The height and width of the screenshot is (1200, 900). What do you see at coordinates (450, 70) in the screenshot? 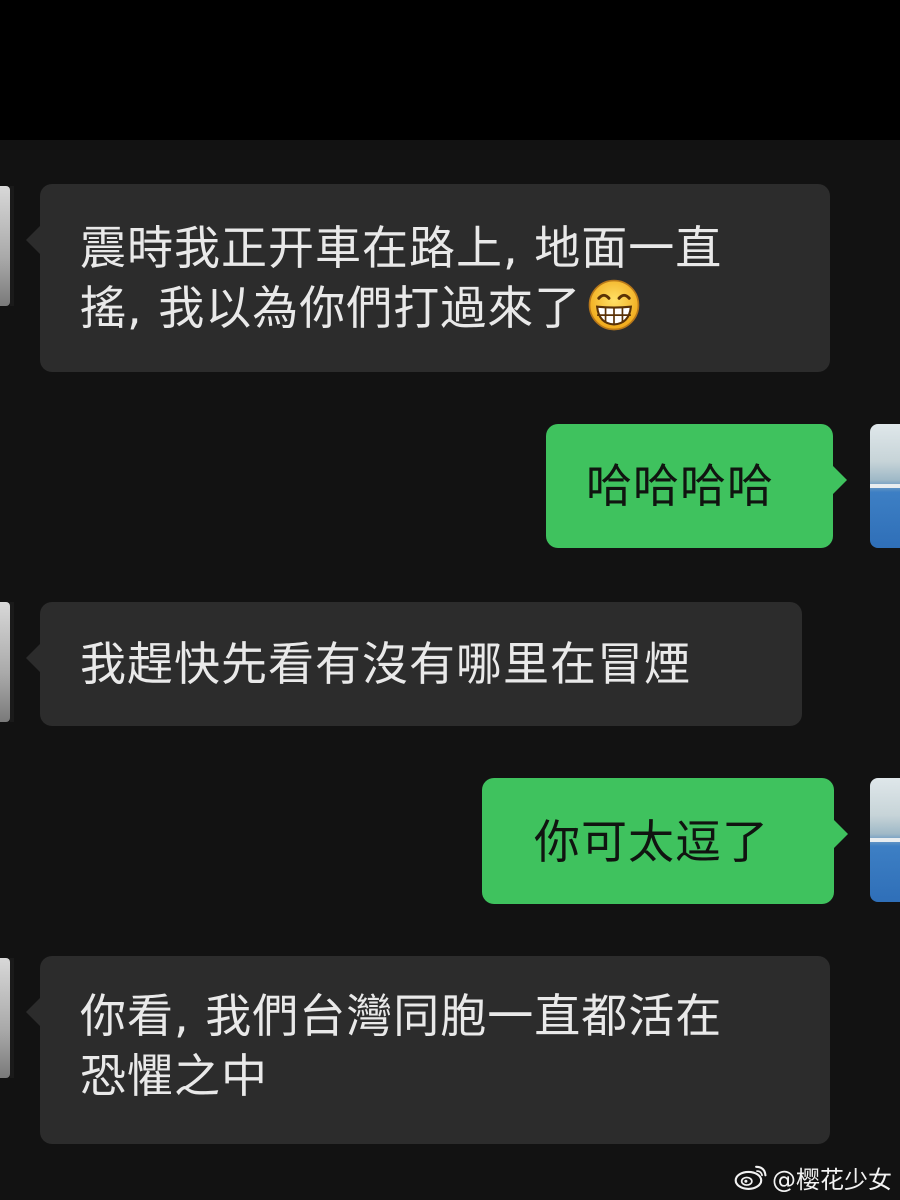
I see `status-bar-area` at bounding box center [450, 70].